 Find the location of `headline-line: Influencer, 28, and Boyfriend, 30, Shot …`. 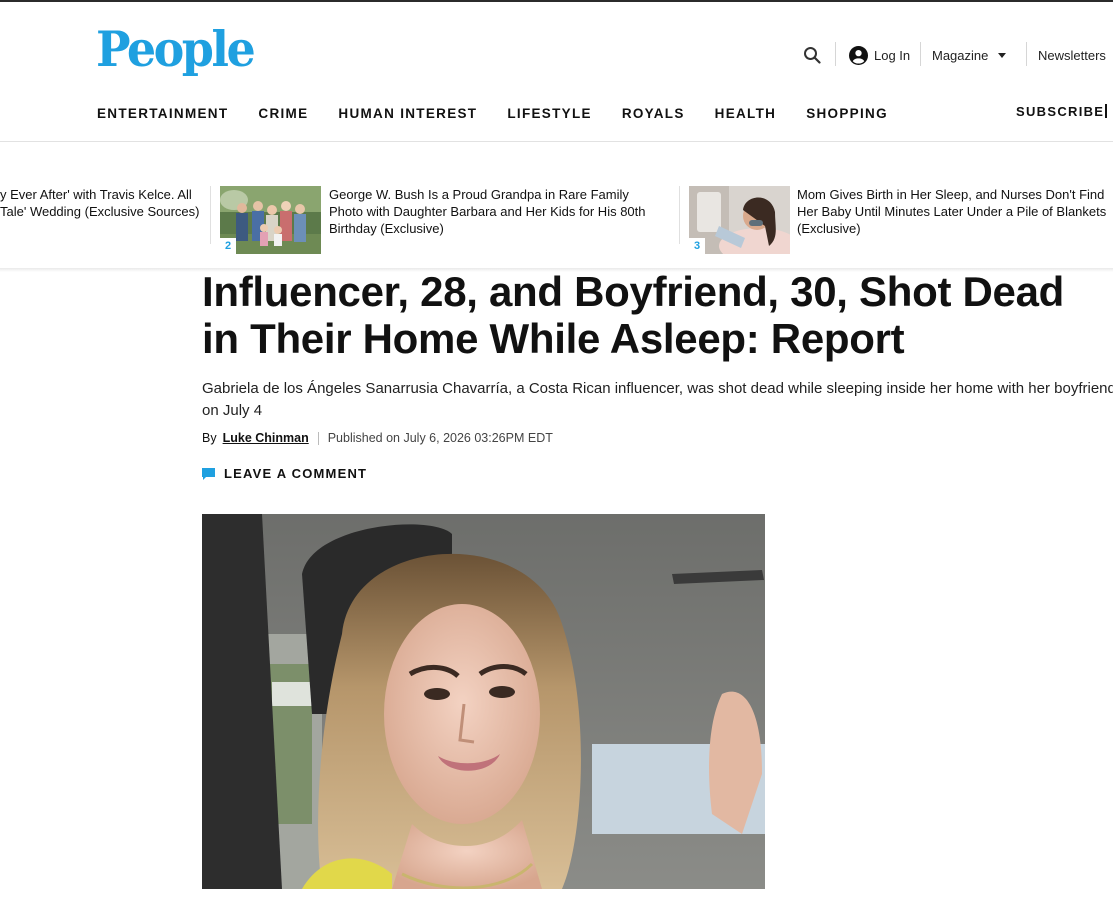

headline-line: Influencer, 28, and Boyfriend, 30, Shot … is located at coordinates (633, 291).